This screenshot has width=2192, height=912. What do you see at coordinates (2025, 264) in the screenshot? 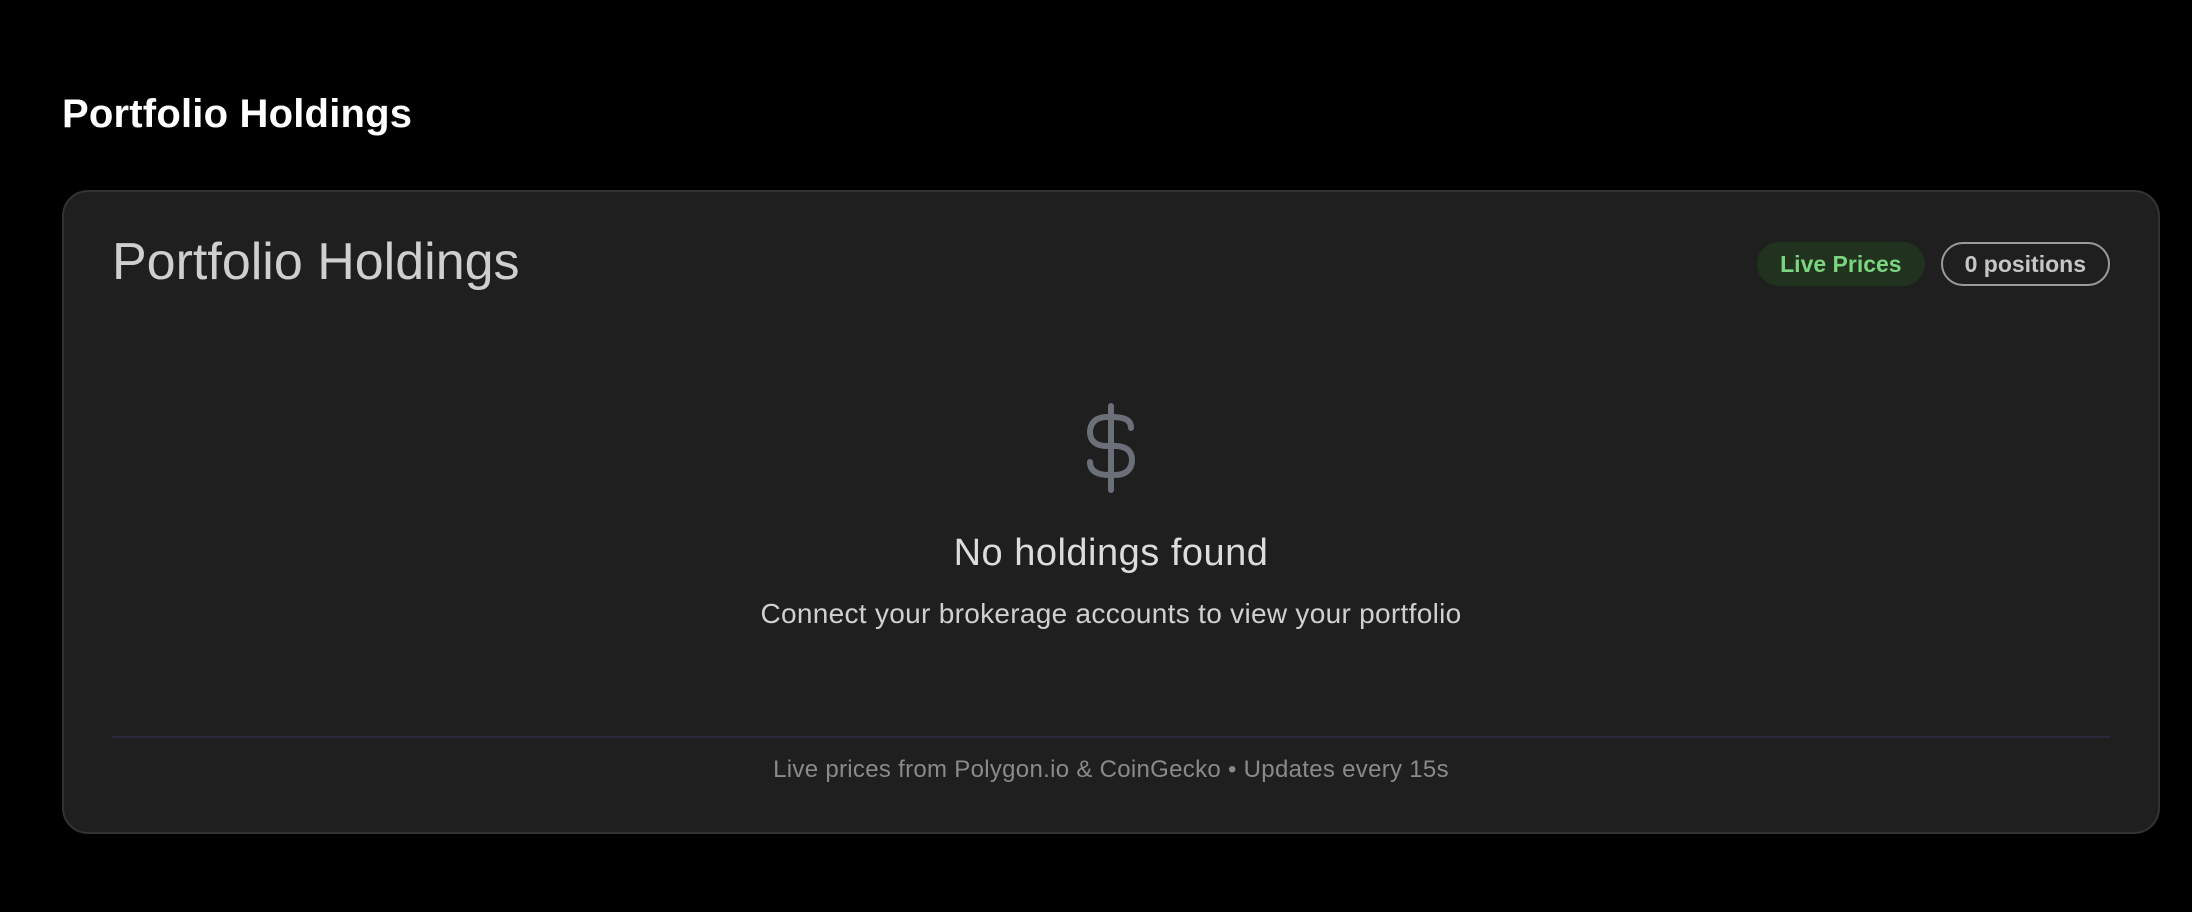
I see `positions-count-badge: 0 positions` at bounding box center [2025, 264].